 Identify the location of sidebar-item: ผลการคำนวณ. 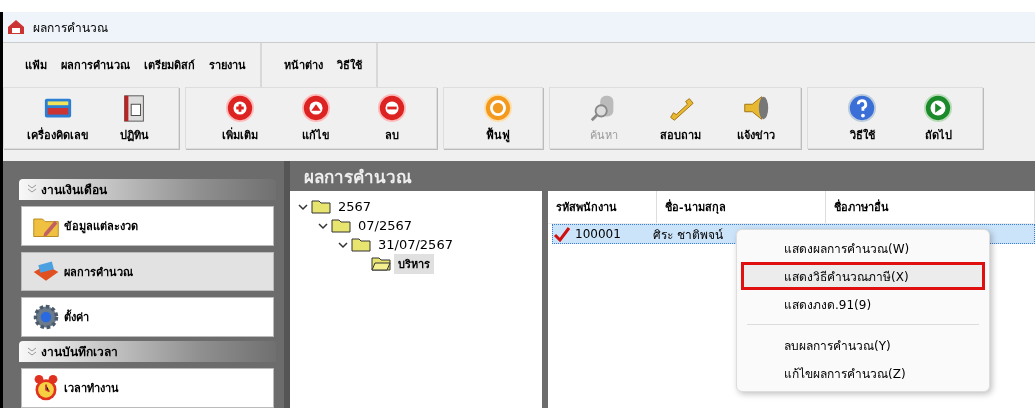
(147, 271).